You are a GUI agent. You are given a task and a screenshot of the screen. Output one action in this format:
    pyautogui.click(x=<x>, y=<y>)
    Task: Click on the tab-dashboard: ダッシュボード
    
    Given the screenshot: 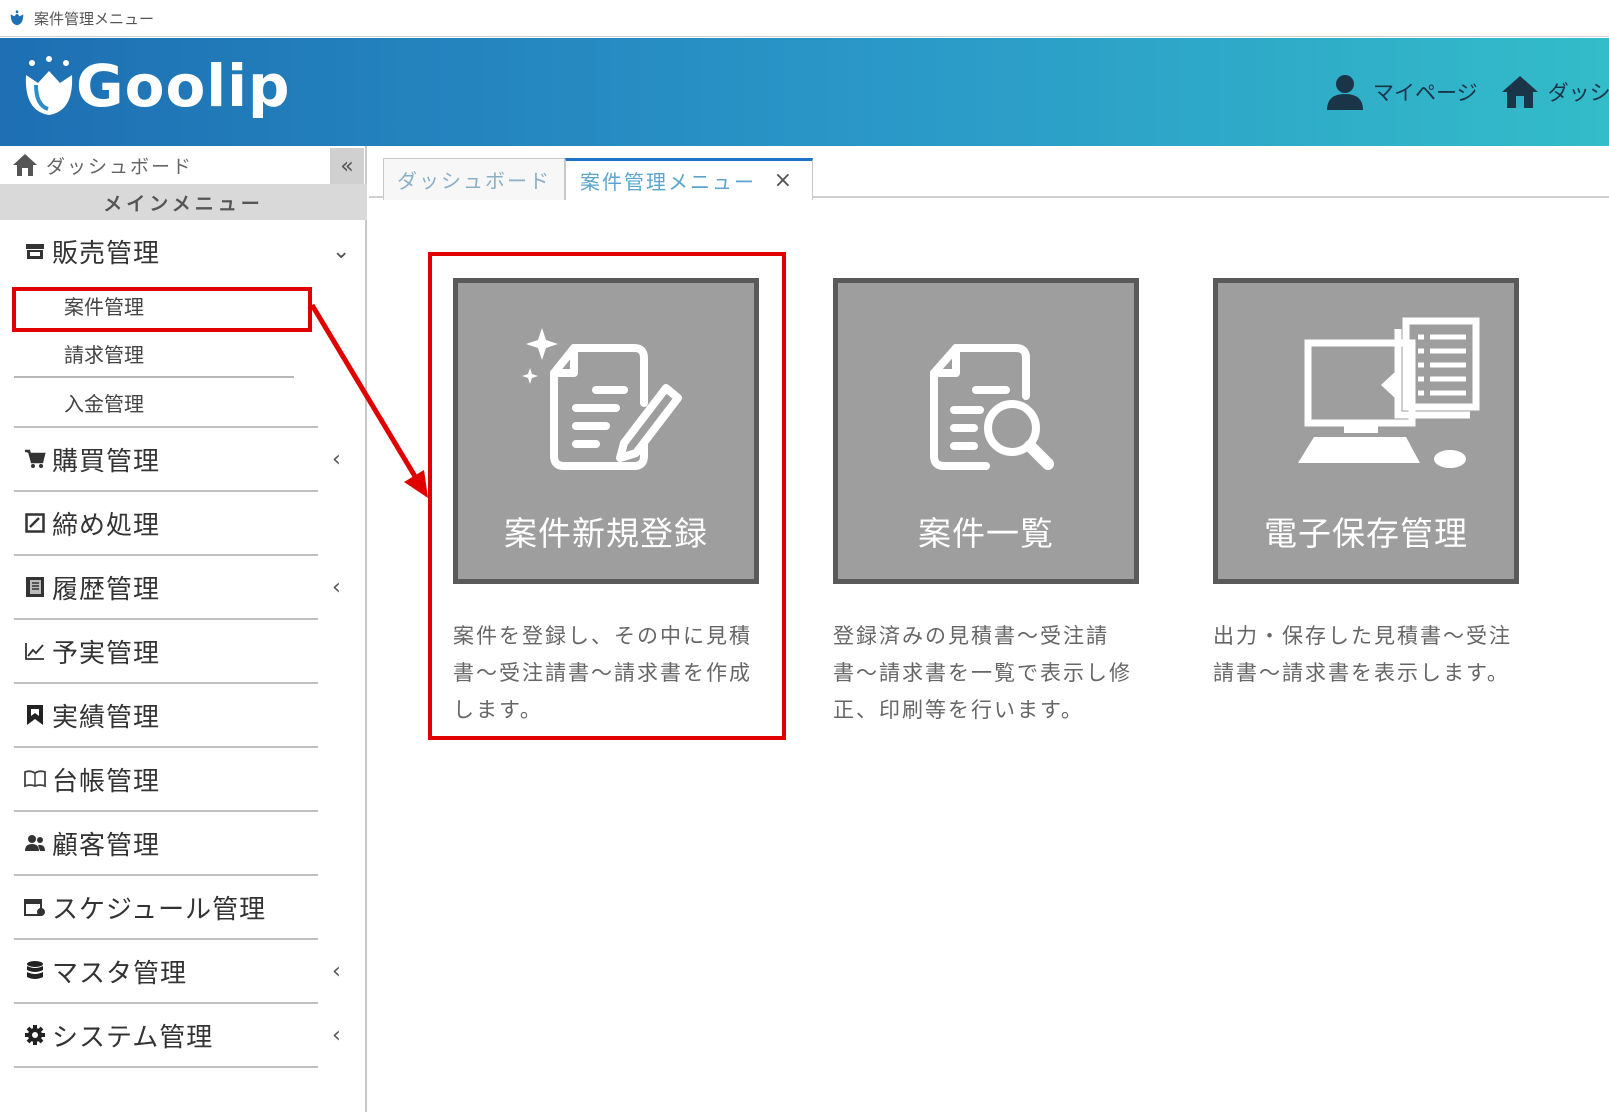 What is the action you would take?
    pyautogui.click(x=474, y=179)
    